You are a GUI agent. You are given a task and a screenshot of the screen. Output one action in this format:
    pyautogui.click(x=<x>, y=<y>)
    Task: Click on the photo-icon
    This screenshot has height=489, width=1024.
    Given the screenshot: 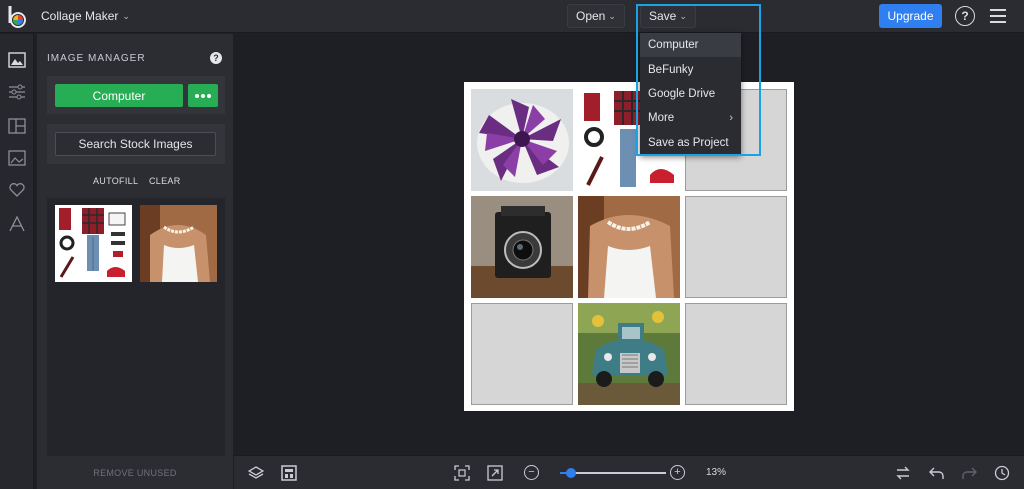 What is the action you would take?
    pyautogui.click(x=17, y=158)
    